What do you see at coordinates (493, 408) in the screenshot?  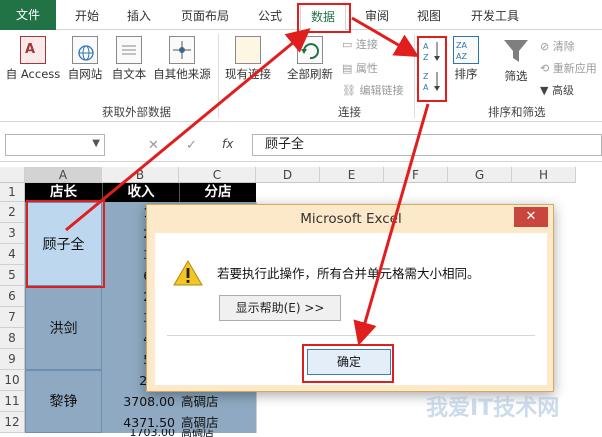 I see `watermark-text: 我爱IT技术网` at bounding box center [493, 408].